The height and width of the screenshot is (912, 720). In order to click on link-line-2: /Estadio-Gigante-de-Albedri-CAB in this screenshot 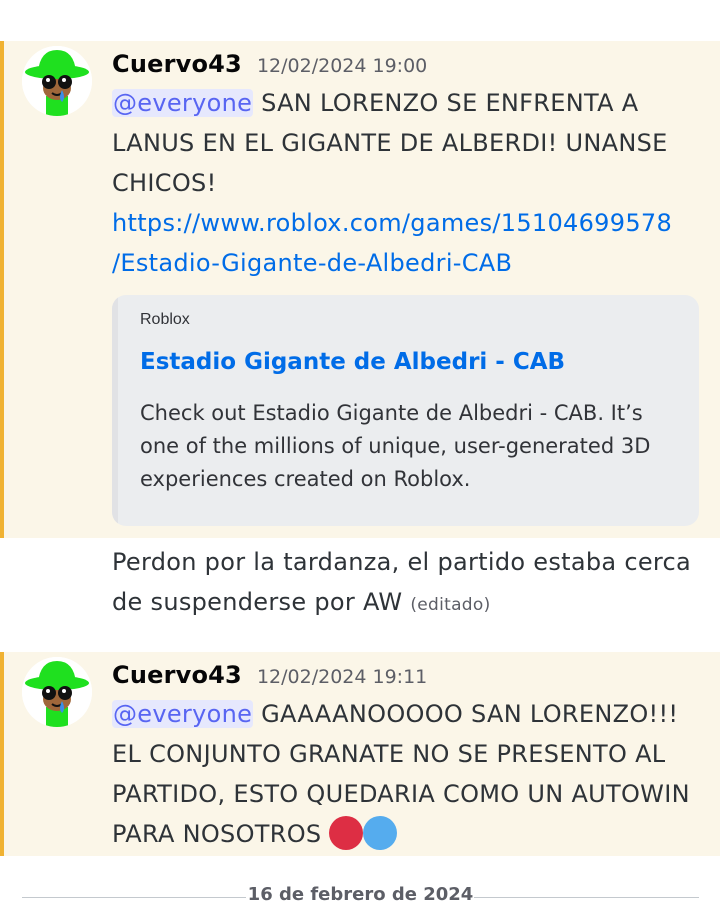, I will do `click(312, 263)`.